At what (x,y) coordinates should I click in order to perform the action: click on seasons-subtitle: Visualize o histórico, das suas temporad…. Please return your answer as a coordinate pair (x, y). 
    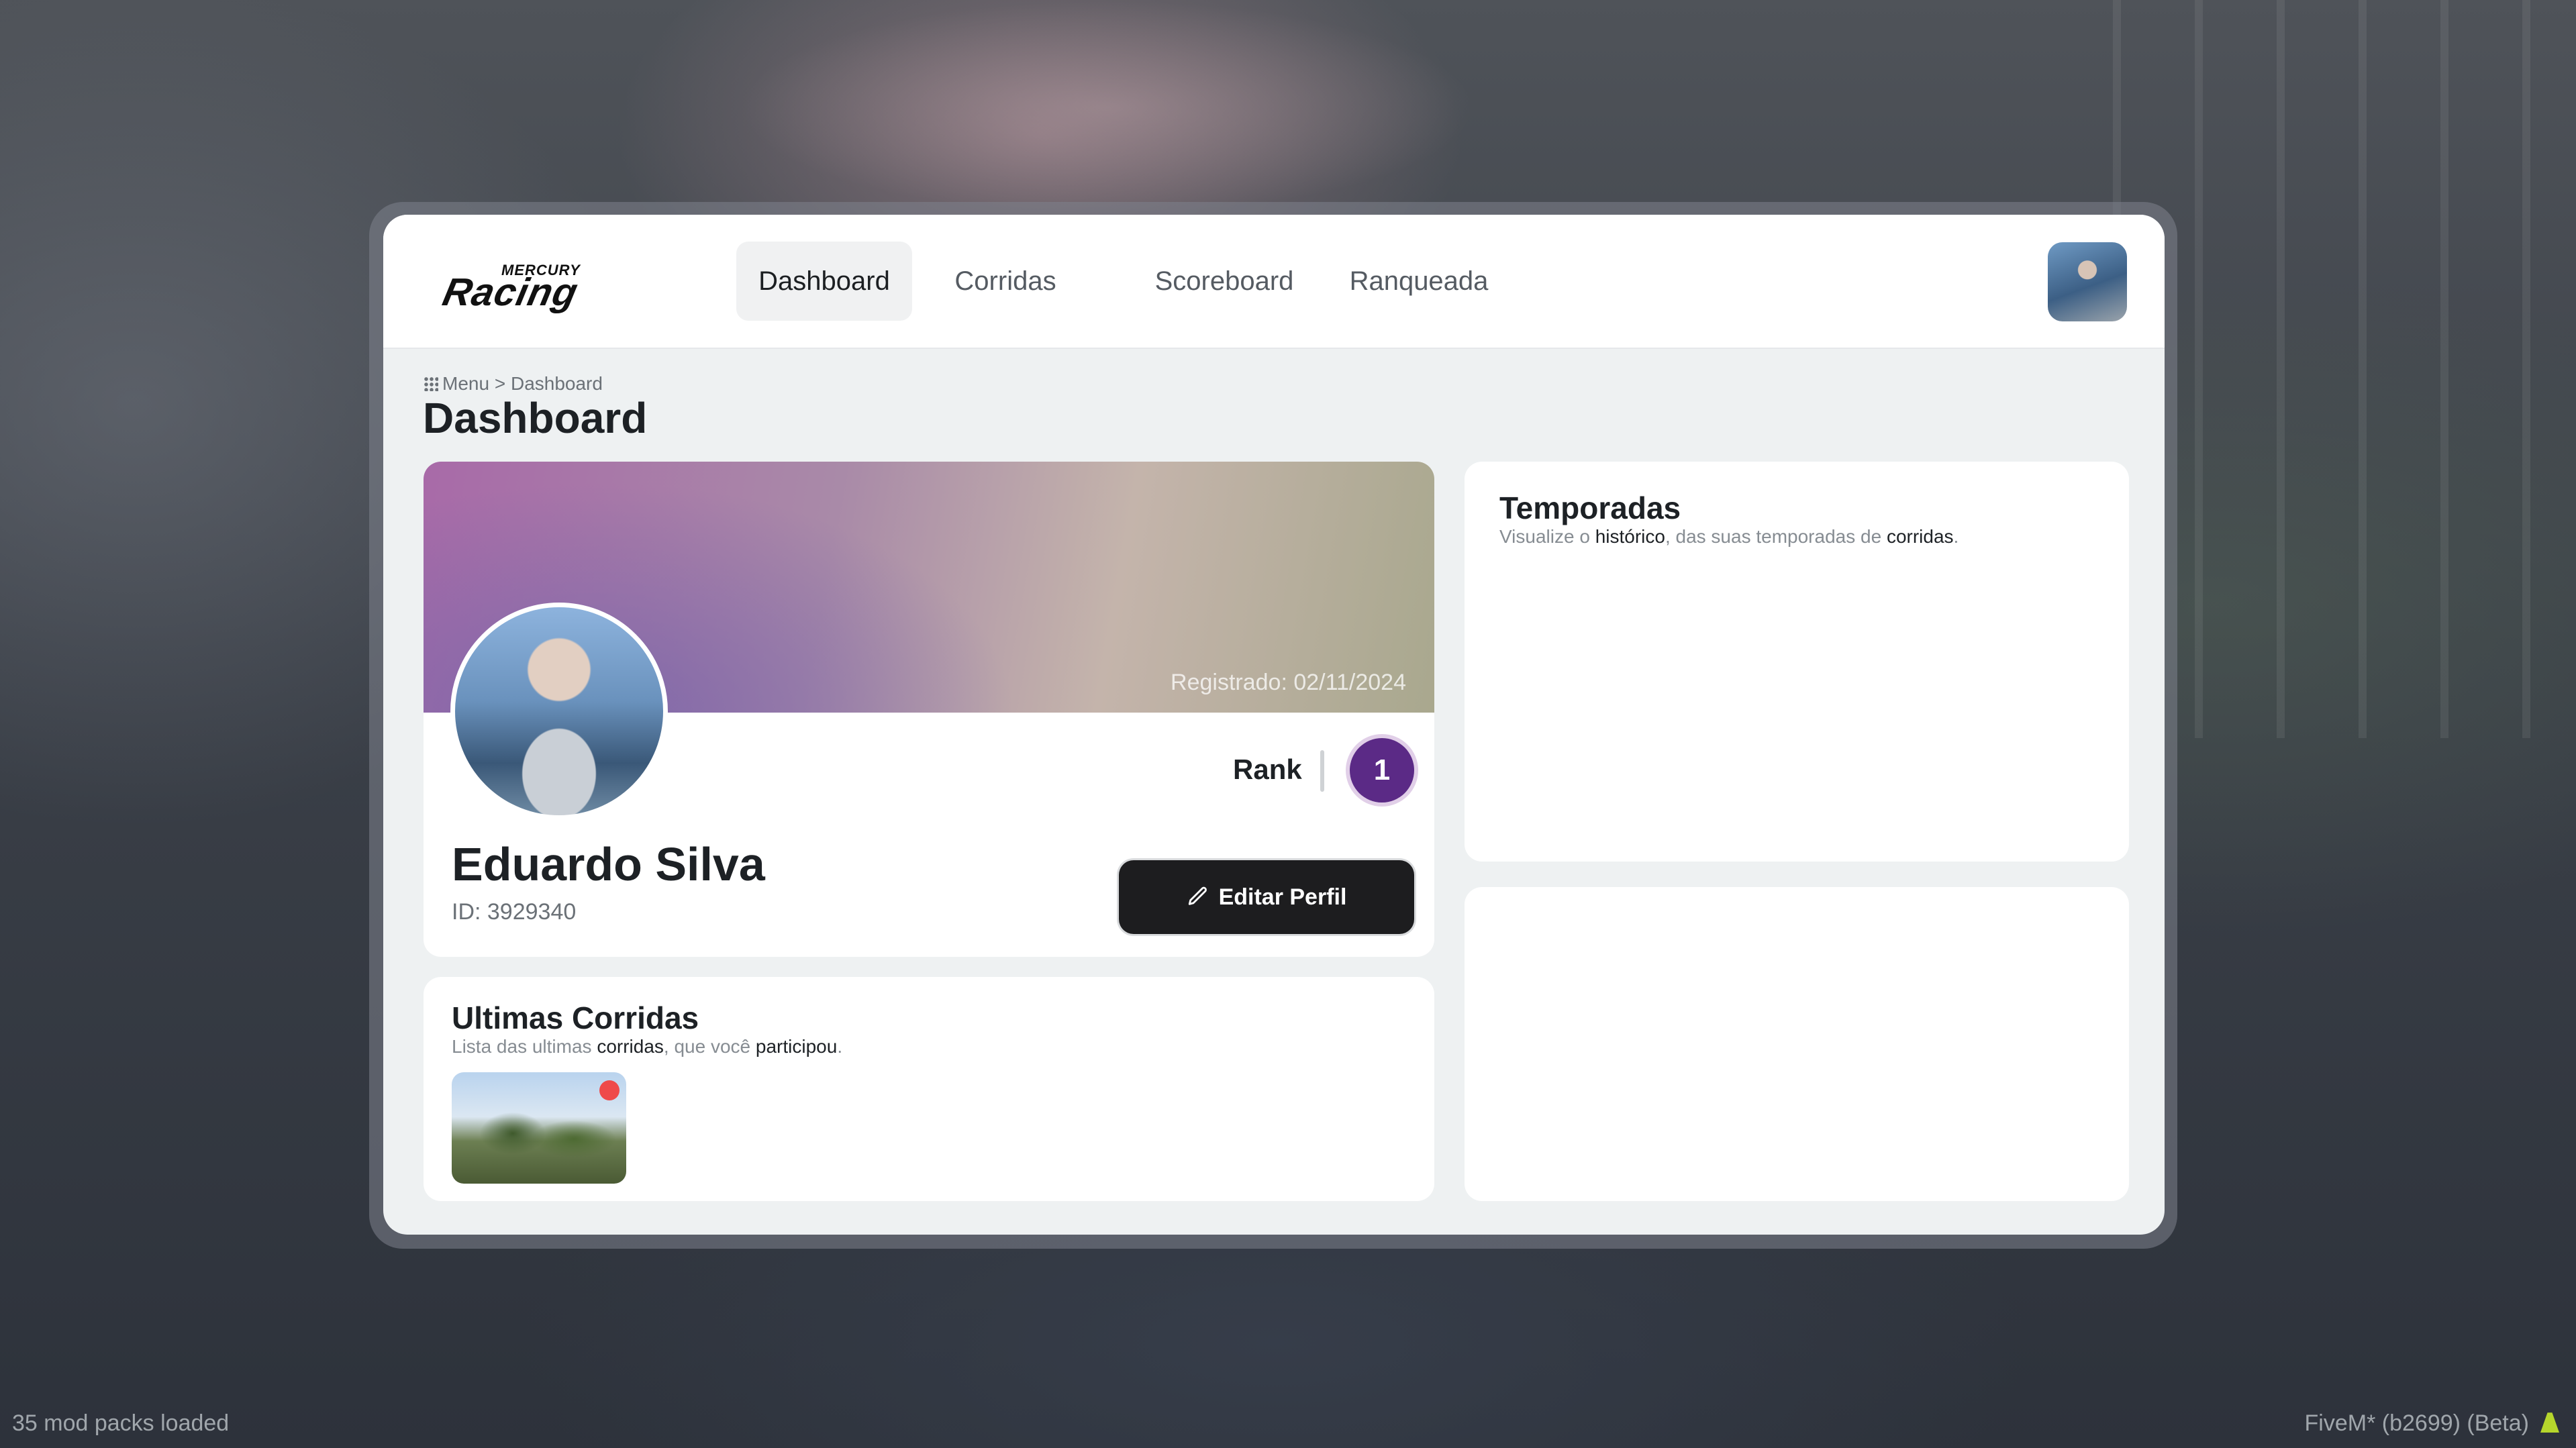
    Looking at the image, I should click on (1729, 536).